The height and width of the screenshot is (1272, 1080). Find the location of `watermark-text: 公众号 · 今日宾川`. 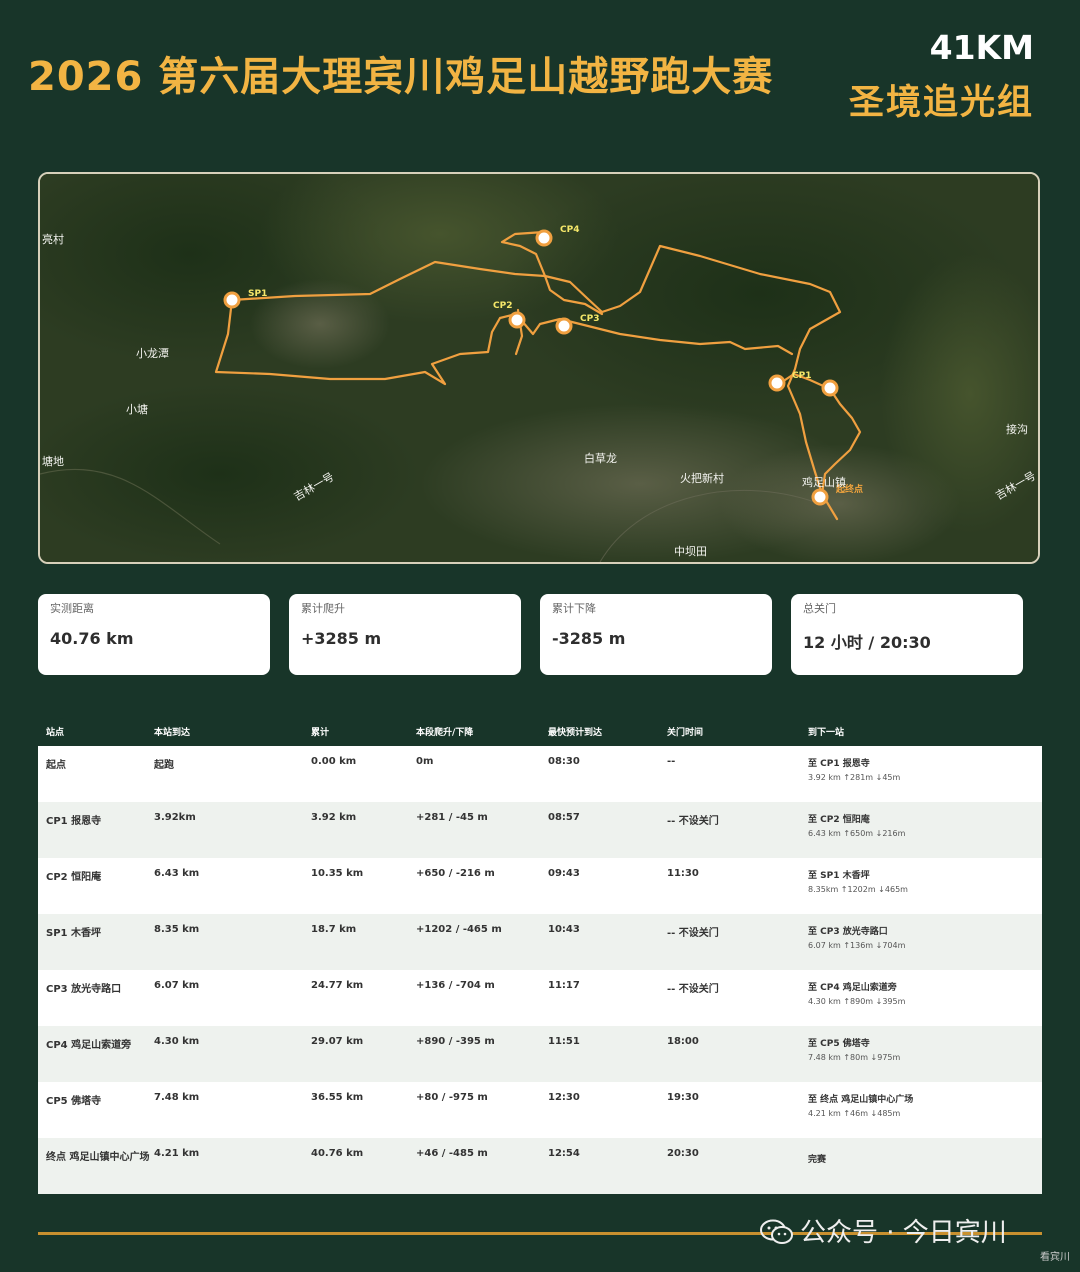

watermark-text: 公众号 · 今日宾川 is located at coordinates (903, 1233).